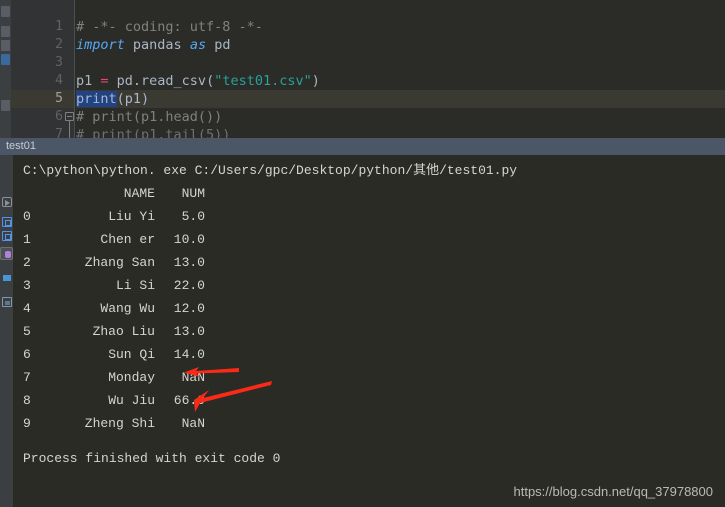 This screenshot has height=507, width=725. I want to click on line-number-1: 1, so click(37, 27).